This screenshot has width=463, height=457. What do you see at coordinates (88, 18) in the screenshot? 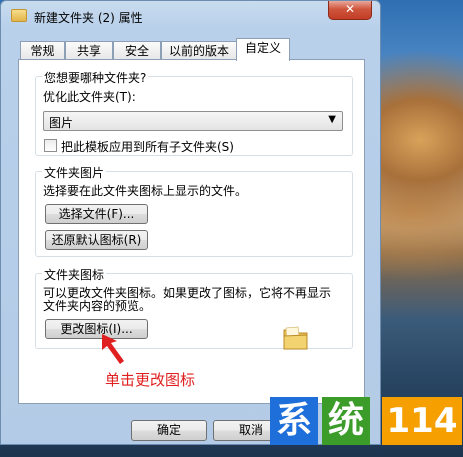
I see `window-title: 新建文件夹 (2) 属性` at bounding box center [88, 18].